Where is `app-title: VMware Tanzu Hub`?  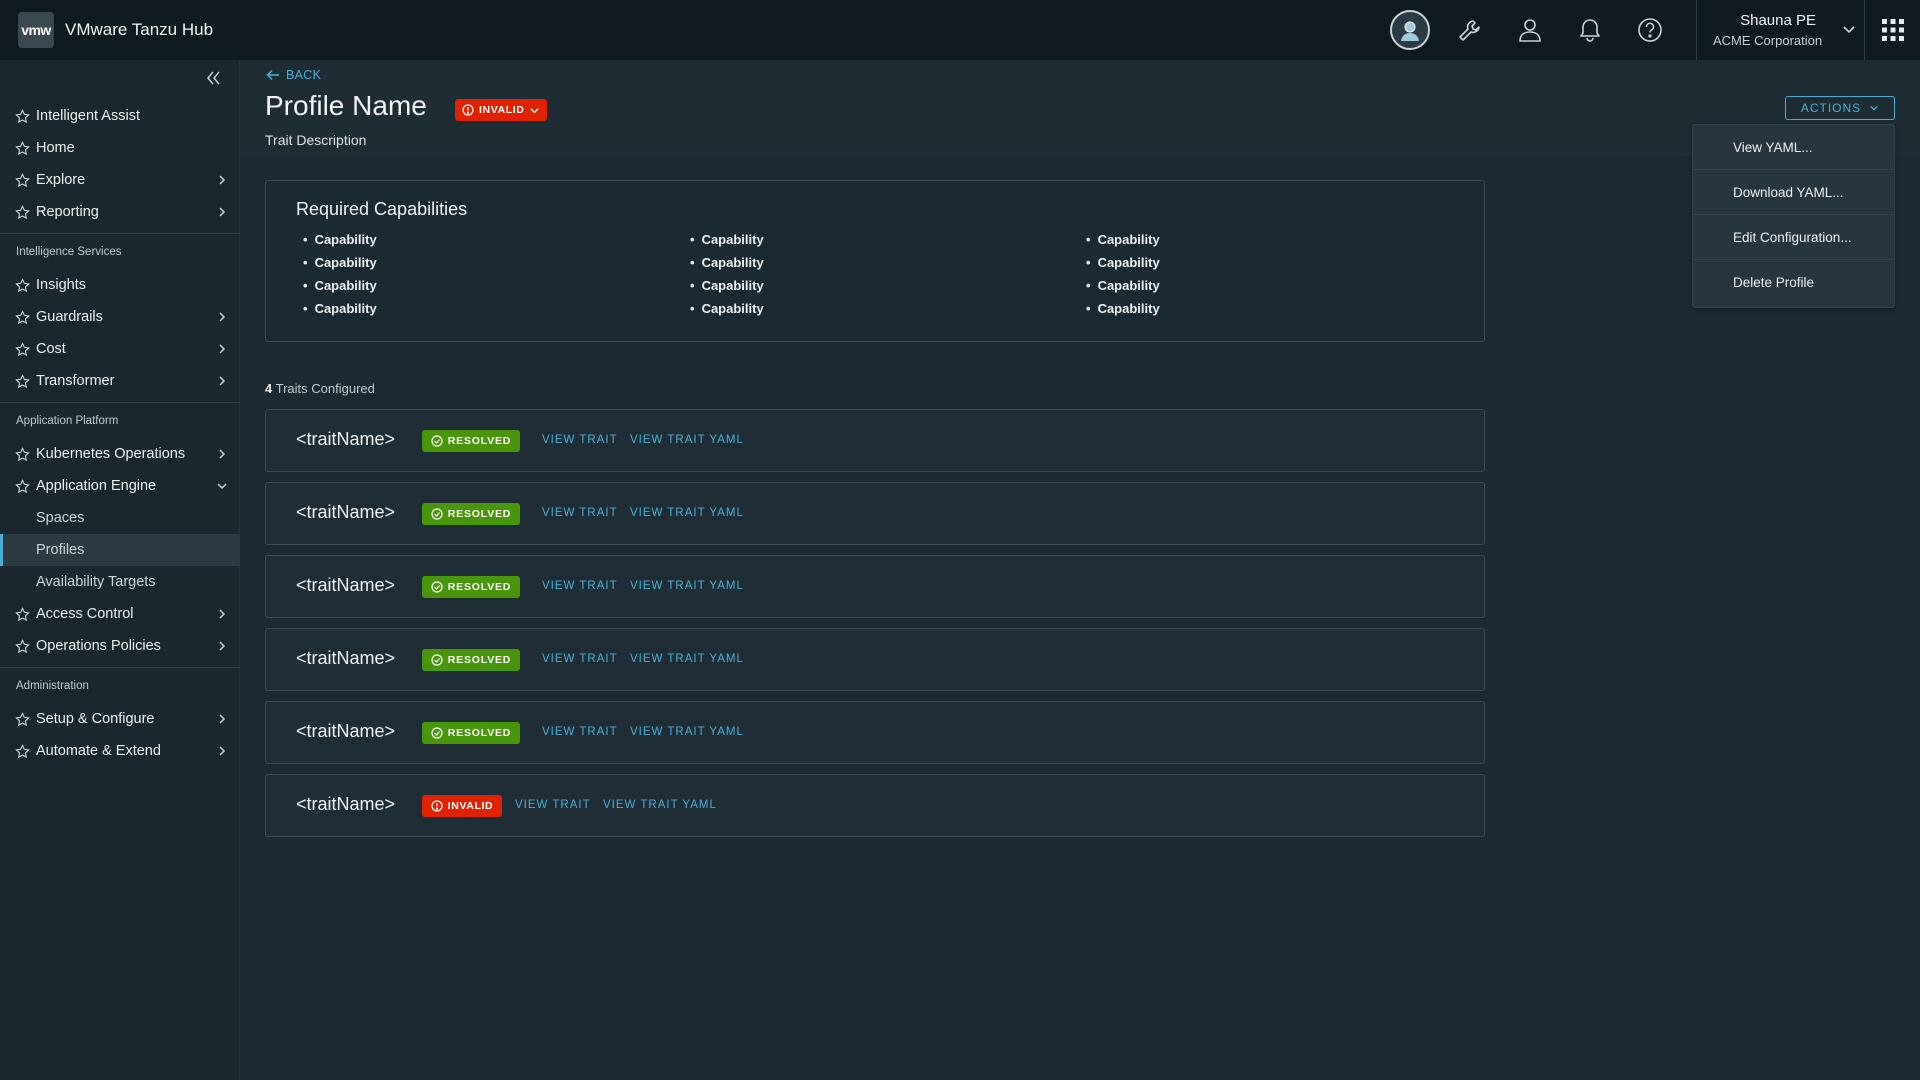
app-title: VMware Tanzu Hub is located at coordinates (139, 30).